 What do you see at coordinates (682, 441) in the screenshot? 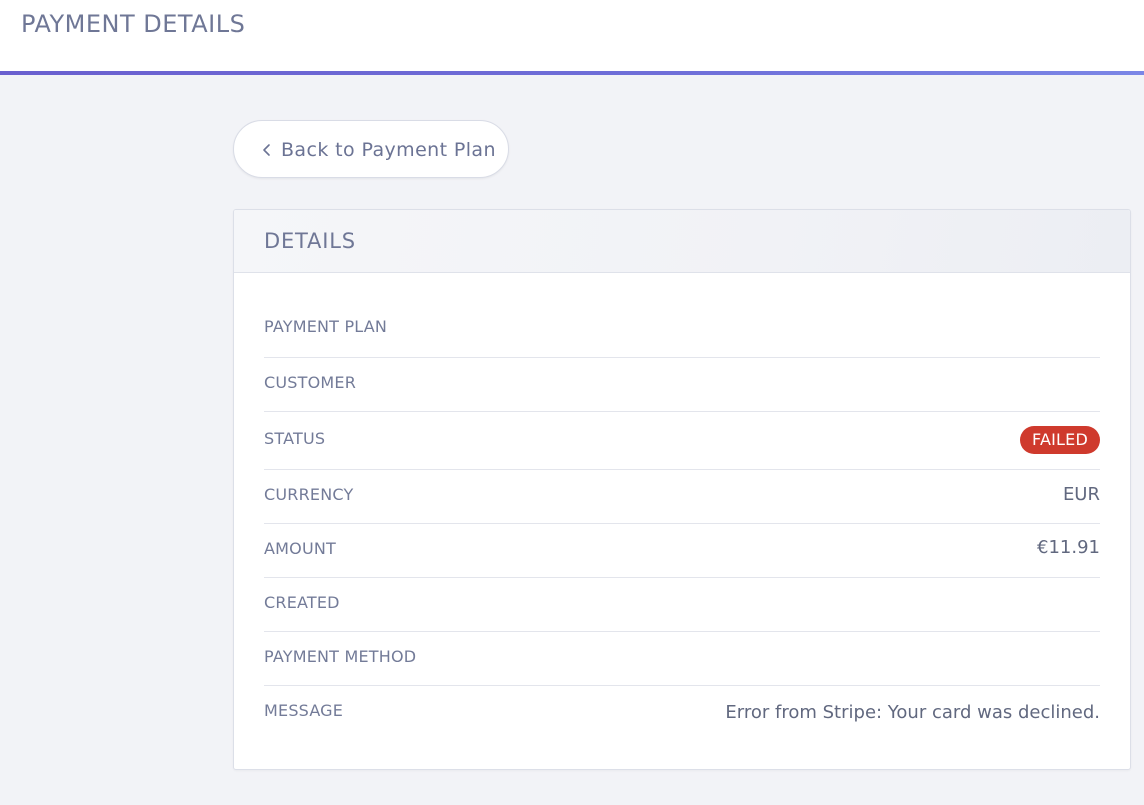
I see `detail-row-status: STATUS FAILED` at bounding box center [682, 441].